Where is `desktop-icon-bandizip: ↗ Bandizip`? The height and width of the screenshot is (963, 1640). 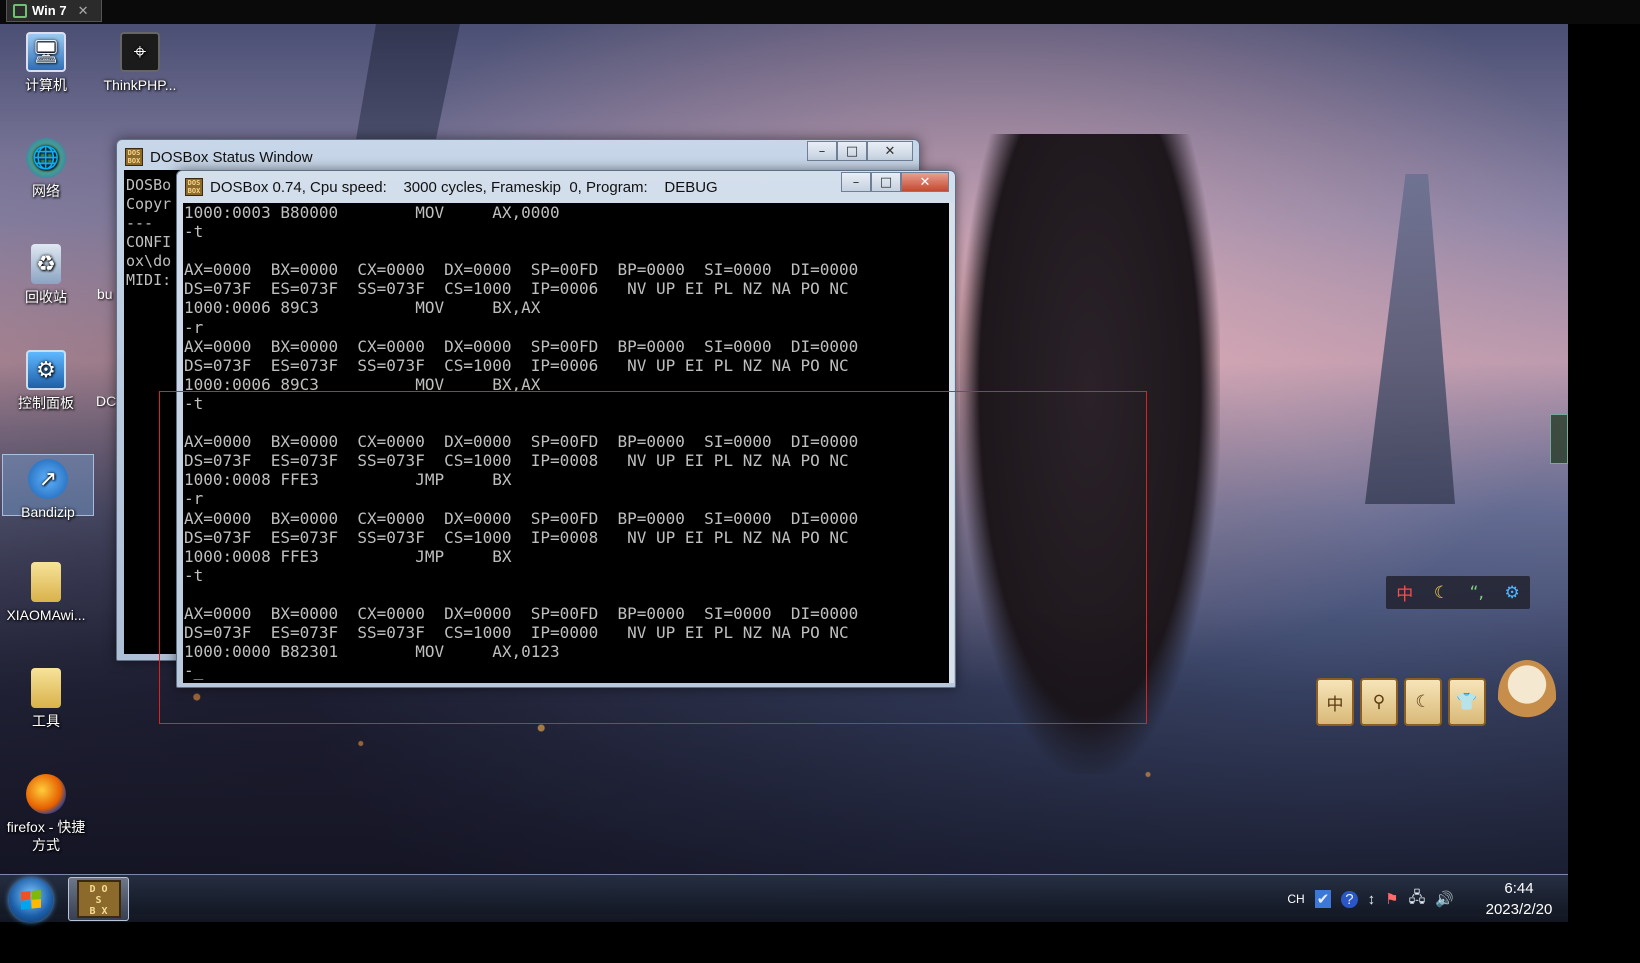
desktop-icon-bandizip: ↗ Bandizip is located at coordinates (48, 487).